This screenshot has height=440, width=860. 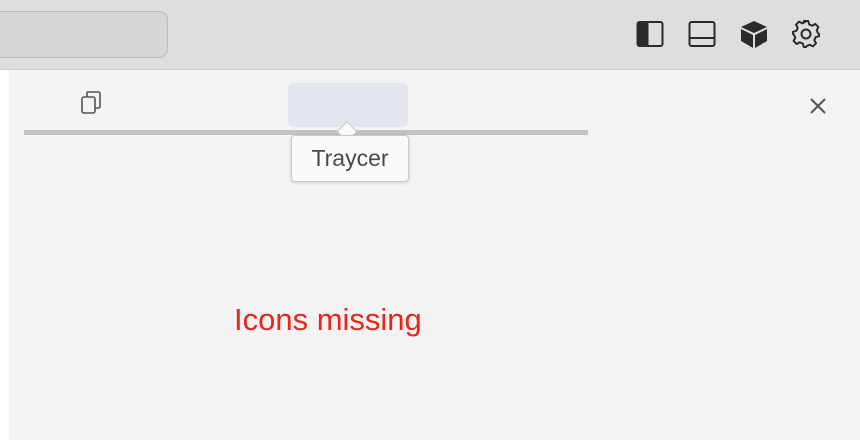 I want to click on panel-bottom-icon, so click(x=702, y=34).